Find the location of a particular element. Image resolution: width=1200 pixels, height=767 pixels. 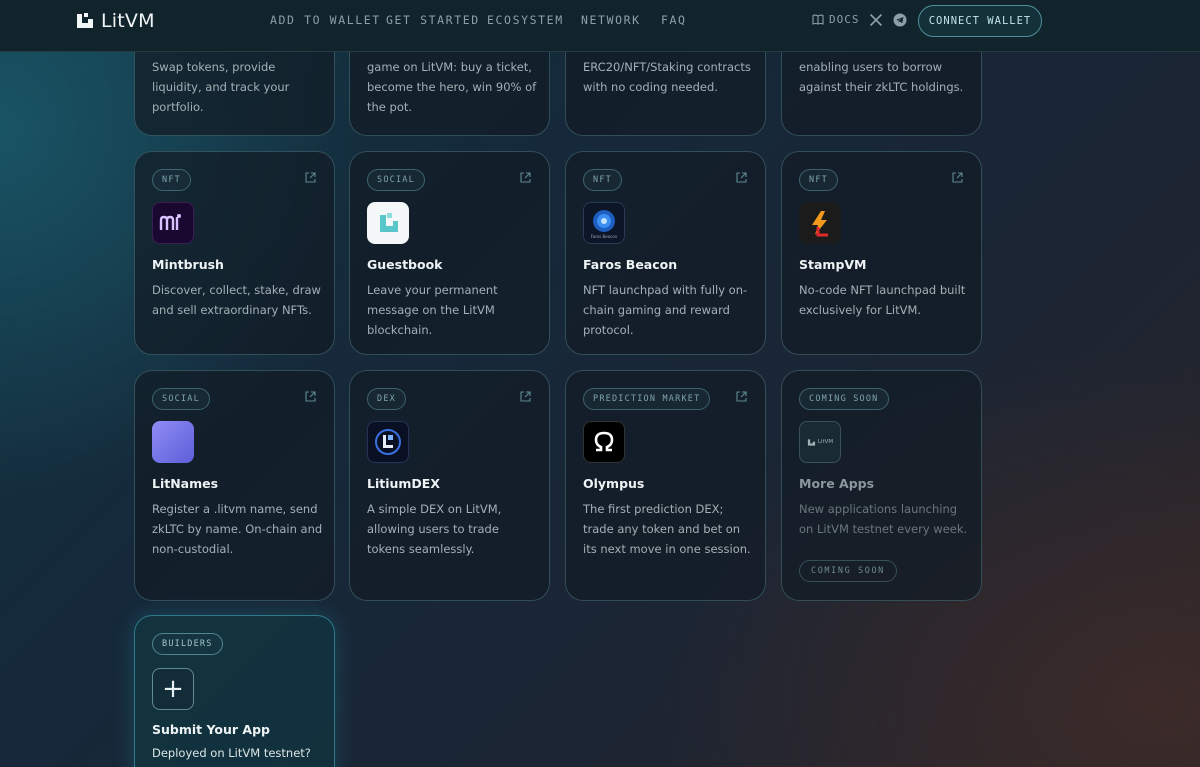

nav-faq: FAQ is located at coordinates (674, 20).